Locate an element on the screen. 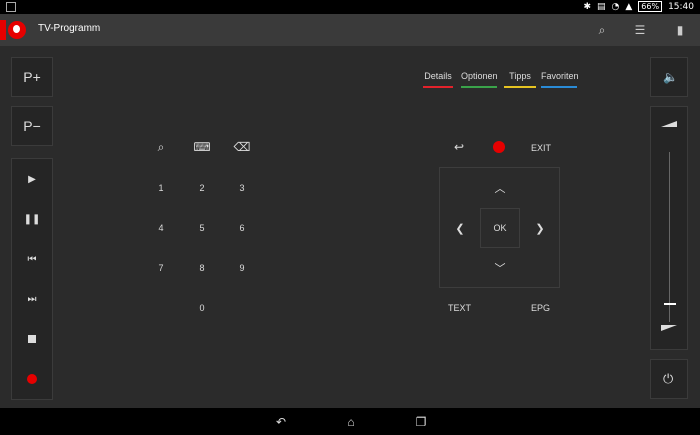 This screenshot has height=435, width=700. digit-0-button: 0 is located at coordinates (202, 308).